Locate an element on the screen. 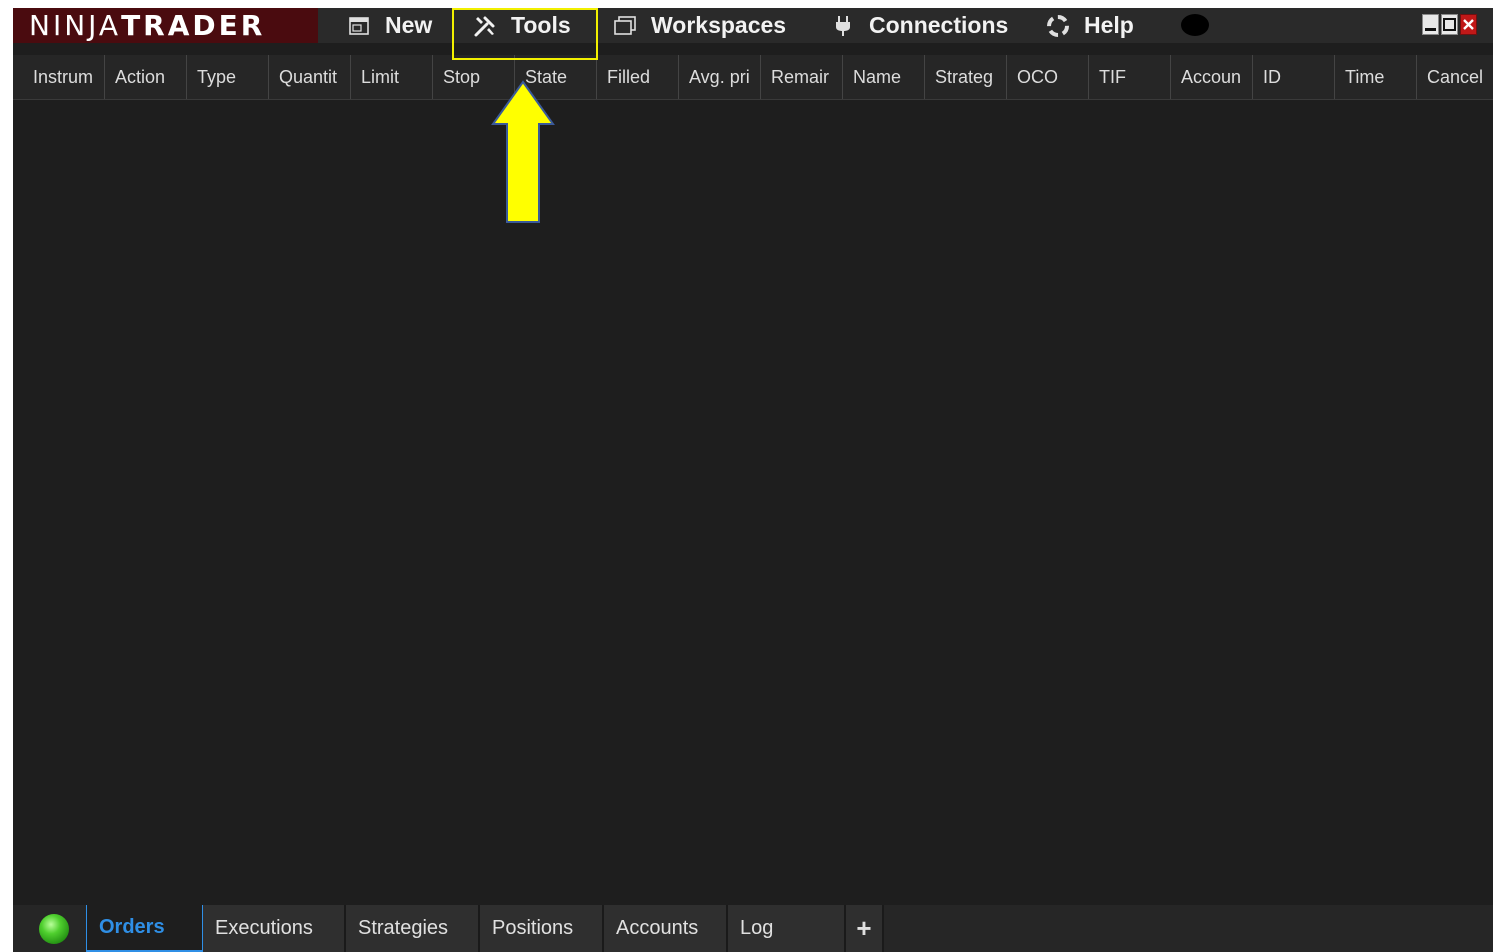 This screenshot has height=952, width=1493. menu-bar: NINJA TRADER New Tools Workspaces Connect is located at coordinates (753, 25).